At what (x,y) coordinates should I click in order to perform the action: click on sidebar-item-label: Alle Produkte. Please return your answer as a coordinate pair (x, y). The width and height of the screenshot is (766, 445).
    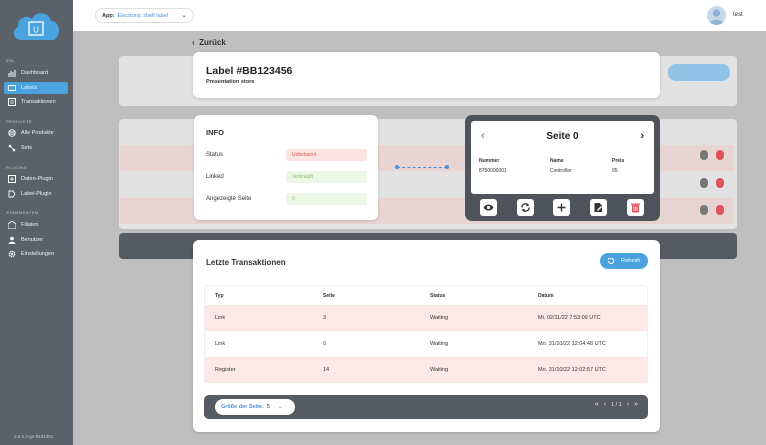
    Looking at the image, I should click on (37, 133).